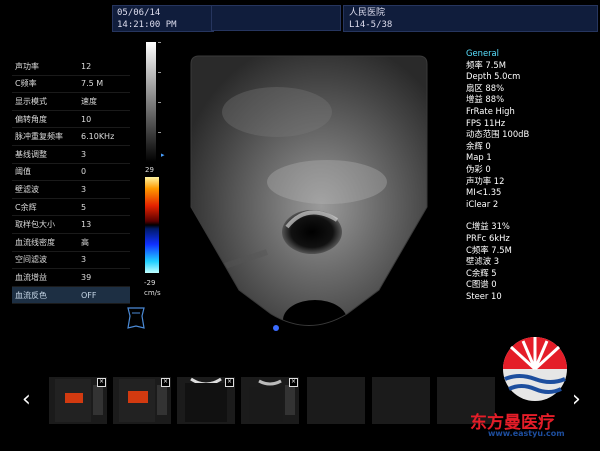  I want to click on param-label: 偏转角度, so click(31, 119).